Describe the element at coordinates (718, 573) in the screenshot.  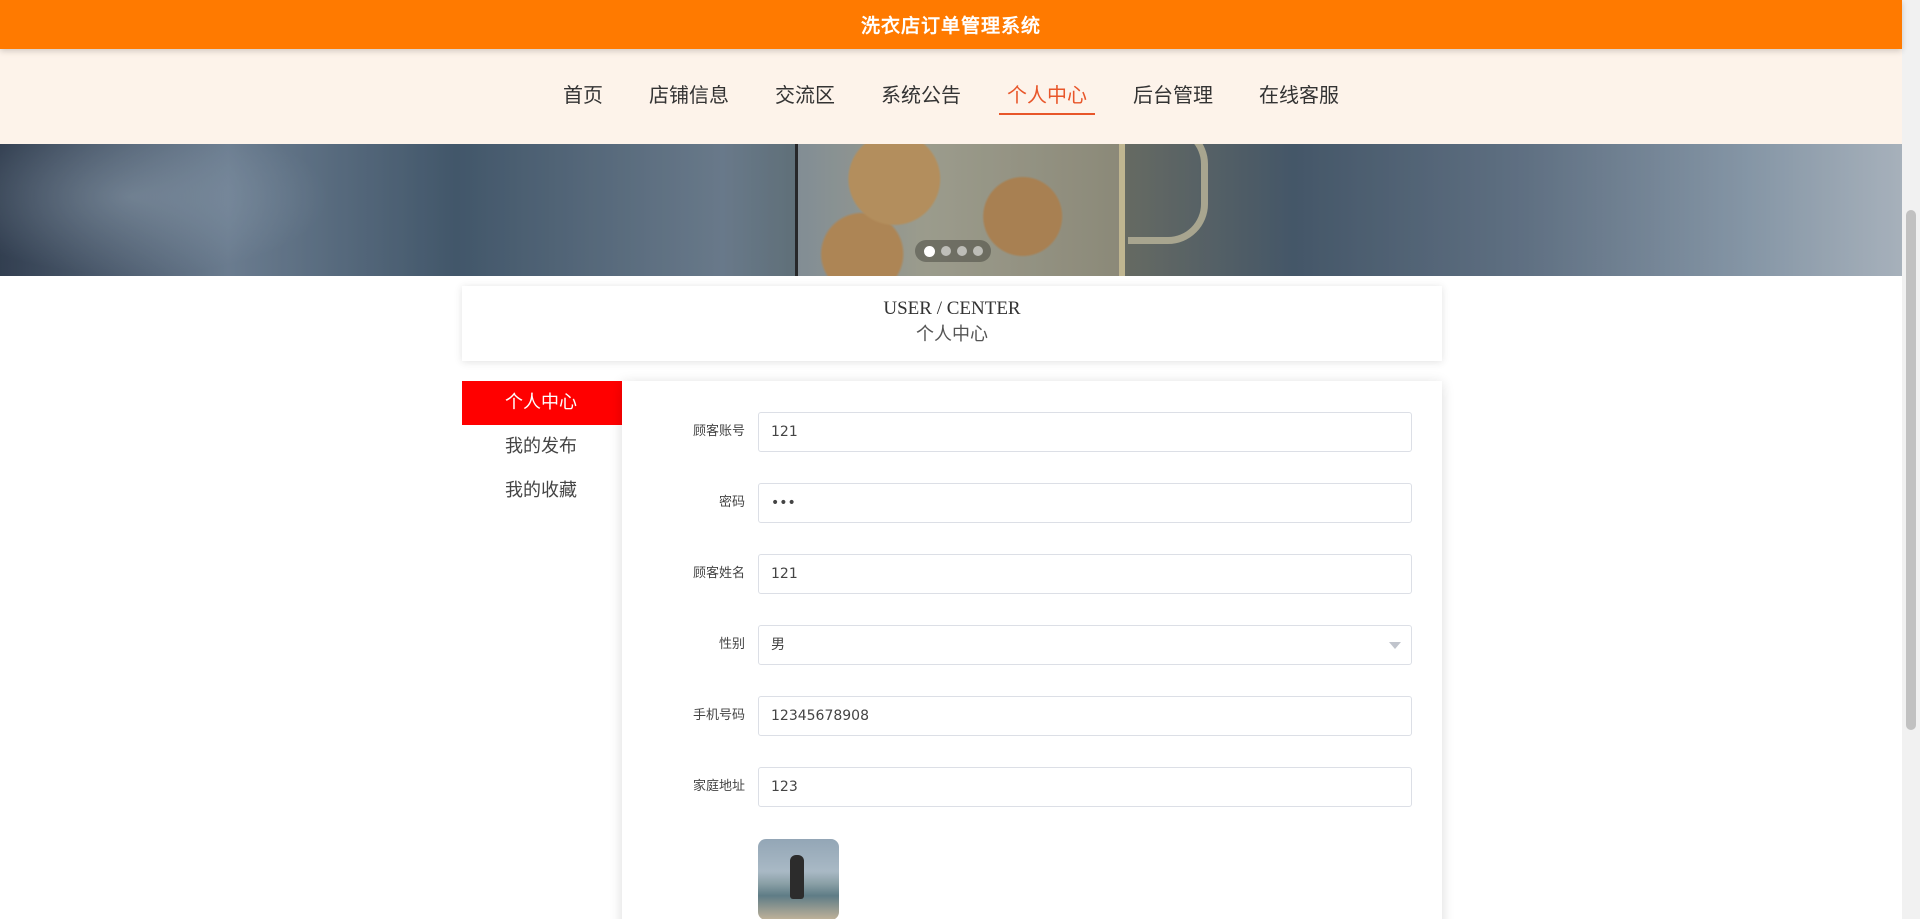
I see `name-label: 顾客姓名` at that location.